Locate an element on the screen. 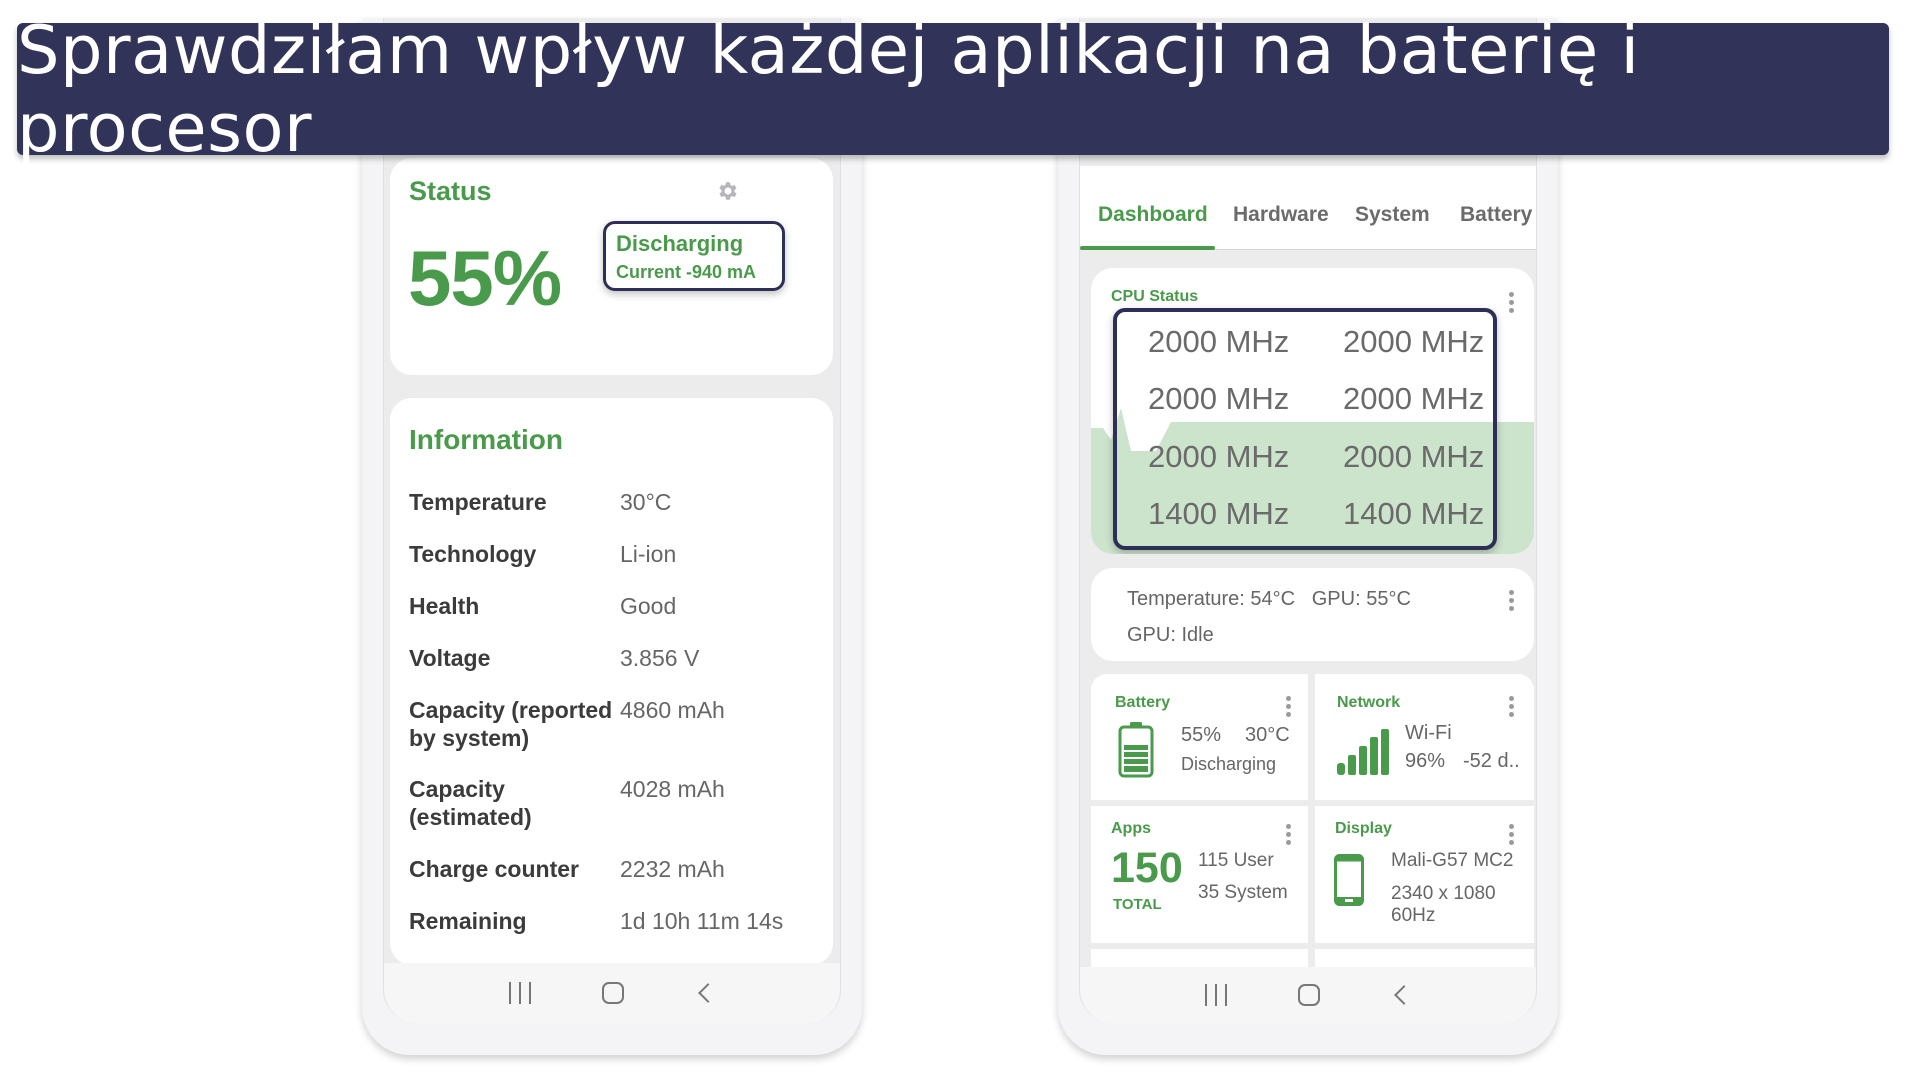 Image resolution: width=1919 pixels, height=1079 pixels. network-card: Network Wi-Fi 96% -52 d.. is located at coordinates (1424, 737).